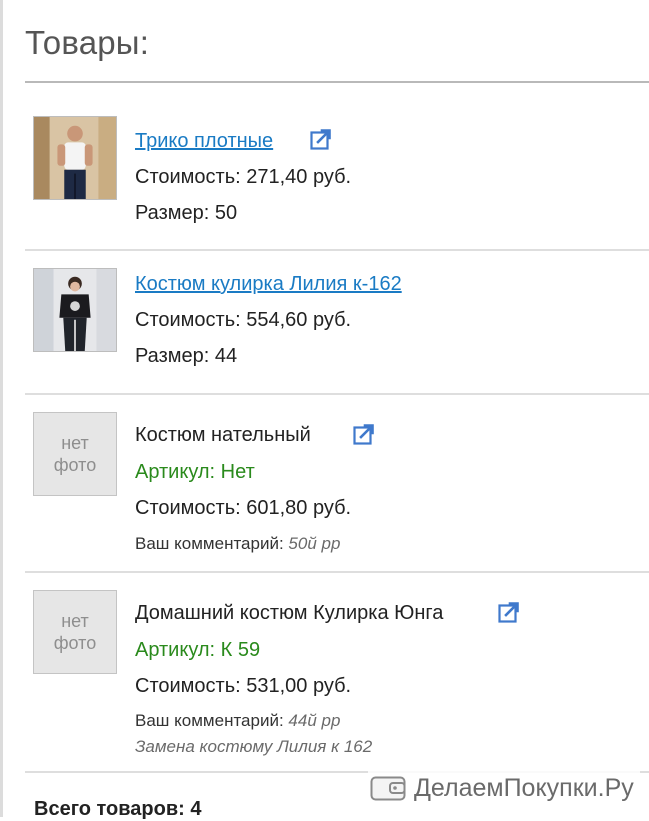 The height and width of the screenshot is (821, 649). I want to click on product-sku: Артикул: Нет, so click(195, 472).